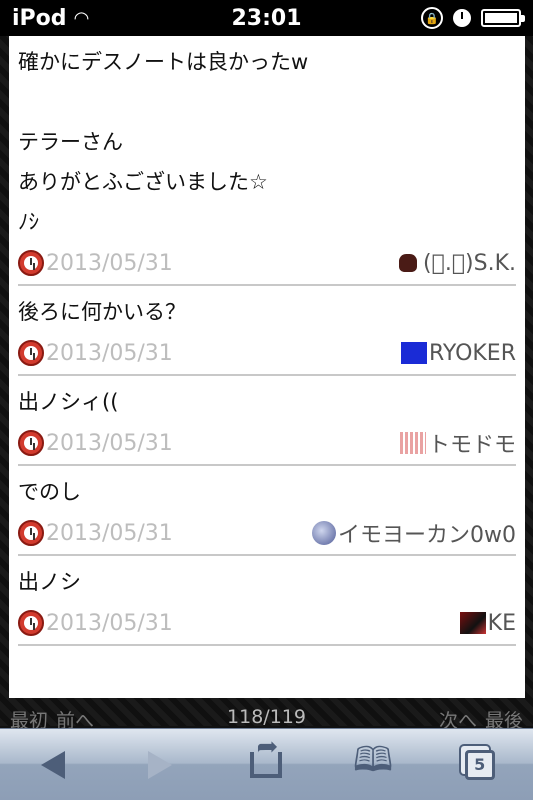  Describe the element at coordinates (472, 443) in the screenshot. I see `post-author-name: トモドモ` at that location.